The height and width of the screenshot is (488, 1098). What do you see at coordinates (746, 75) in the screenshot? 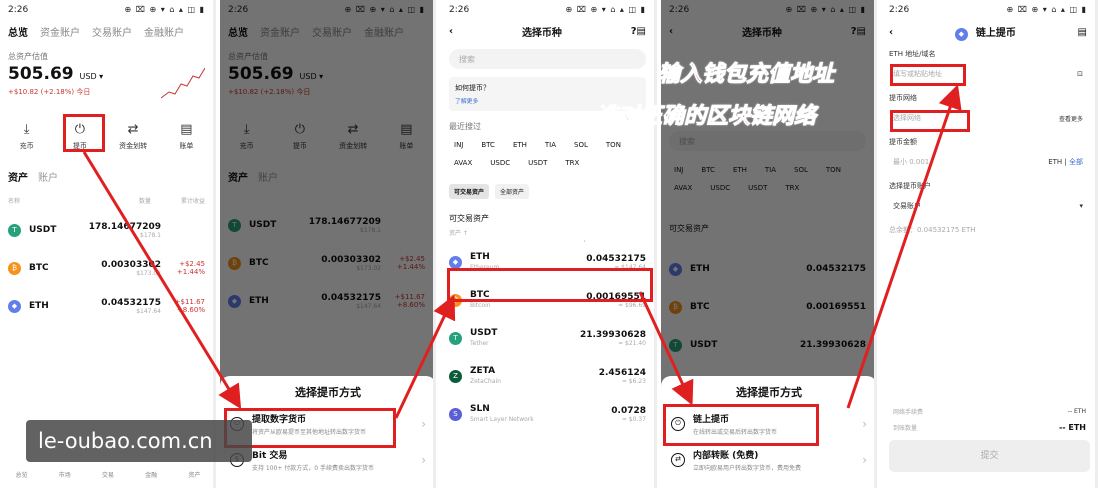
I see `caption-address: 输入钱包充值地址` at bounding box center [746, 75].